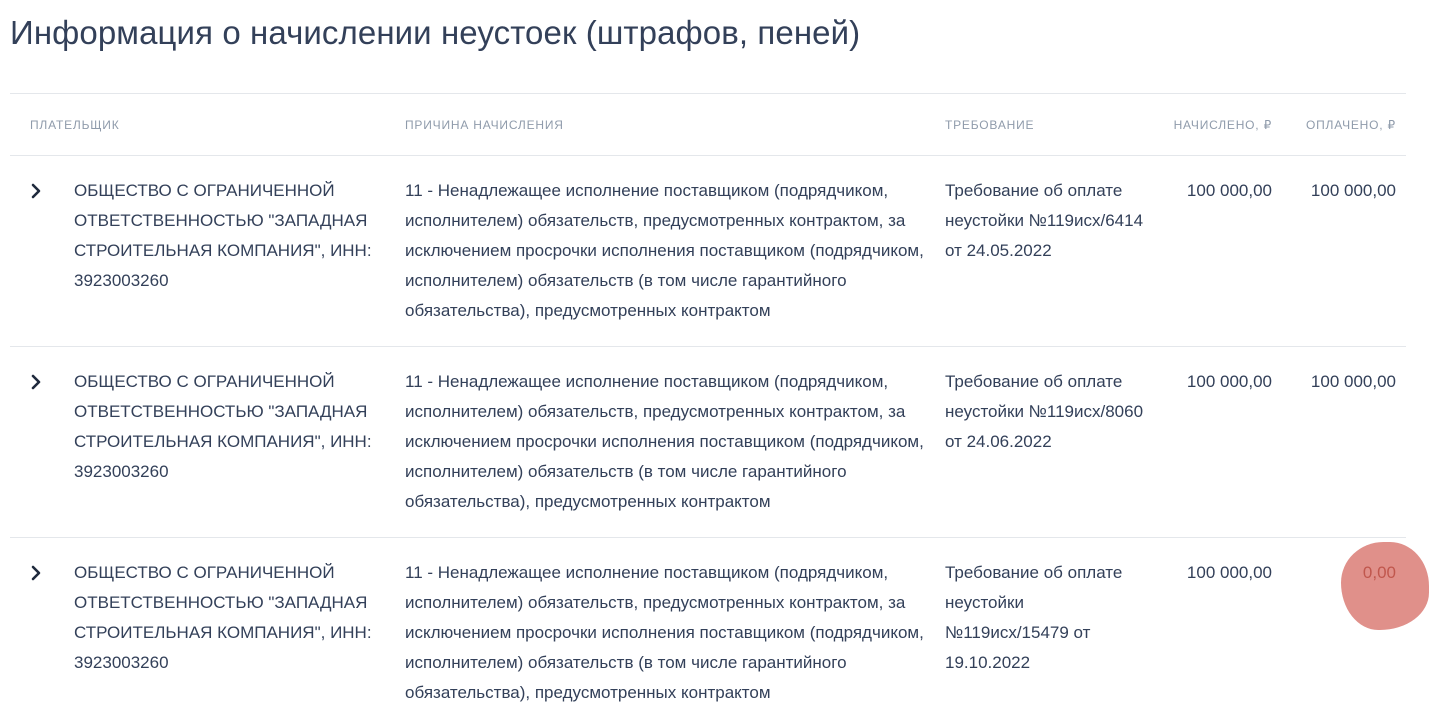  I want to click on column-header-paid: ОПЛАЧЕНО, ₽, so click(1350, 125).